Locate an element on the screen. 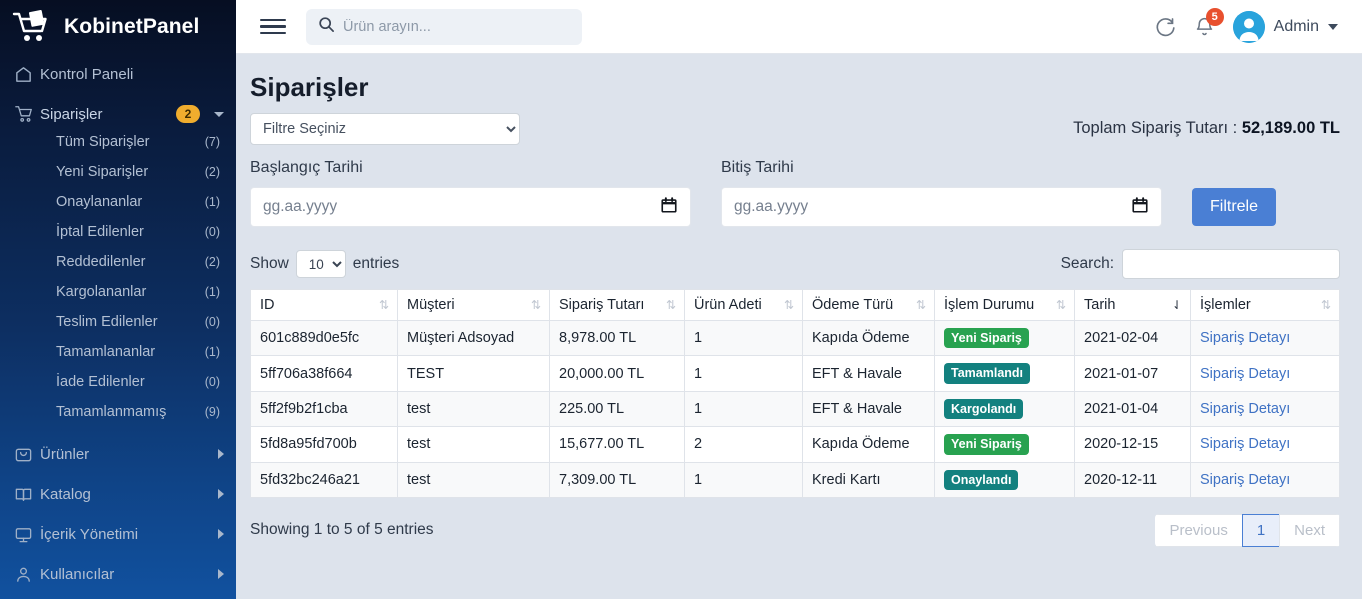 This screenshot has height=599, width=1362. column-header-odeme-turu: Ödeme Türü ⇅ is located at coordinates (868, 305).